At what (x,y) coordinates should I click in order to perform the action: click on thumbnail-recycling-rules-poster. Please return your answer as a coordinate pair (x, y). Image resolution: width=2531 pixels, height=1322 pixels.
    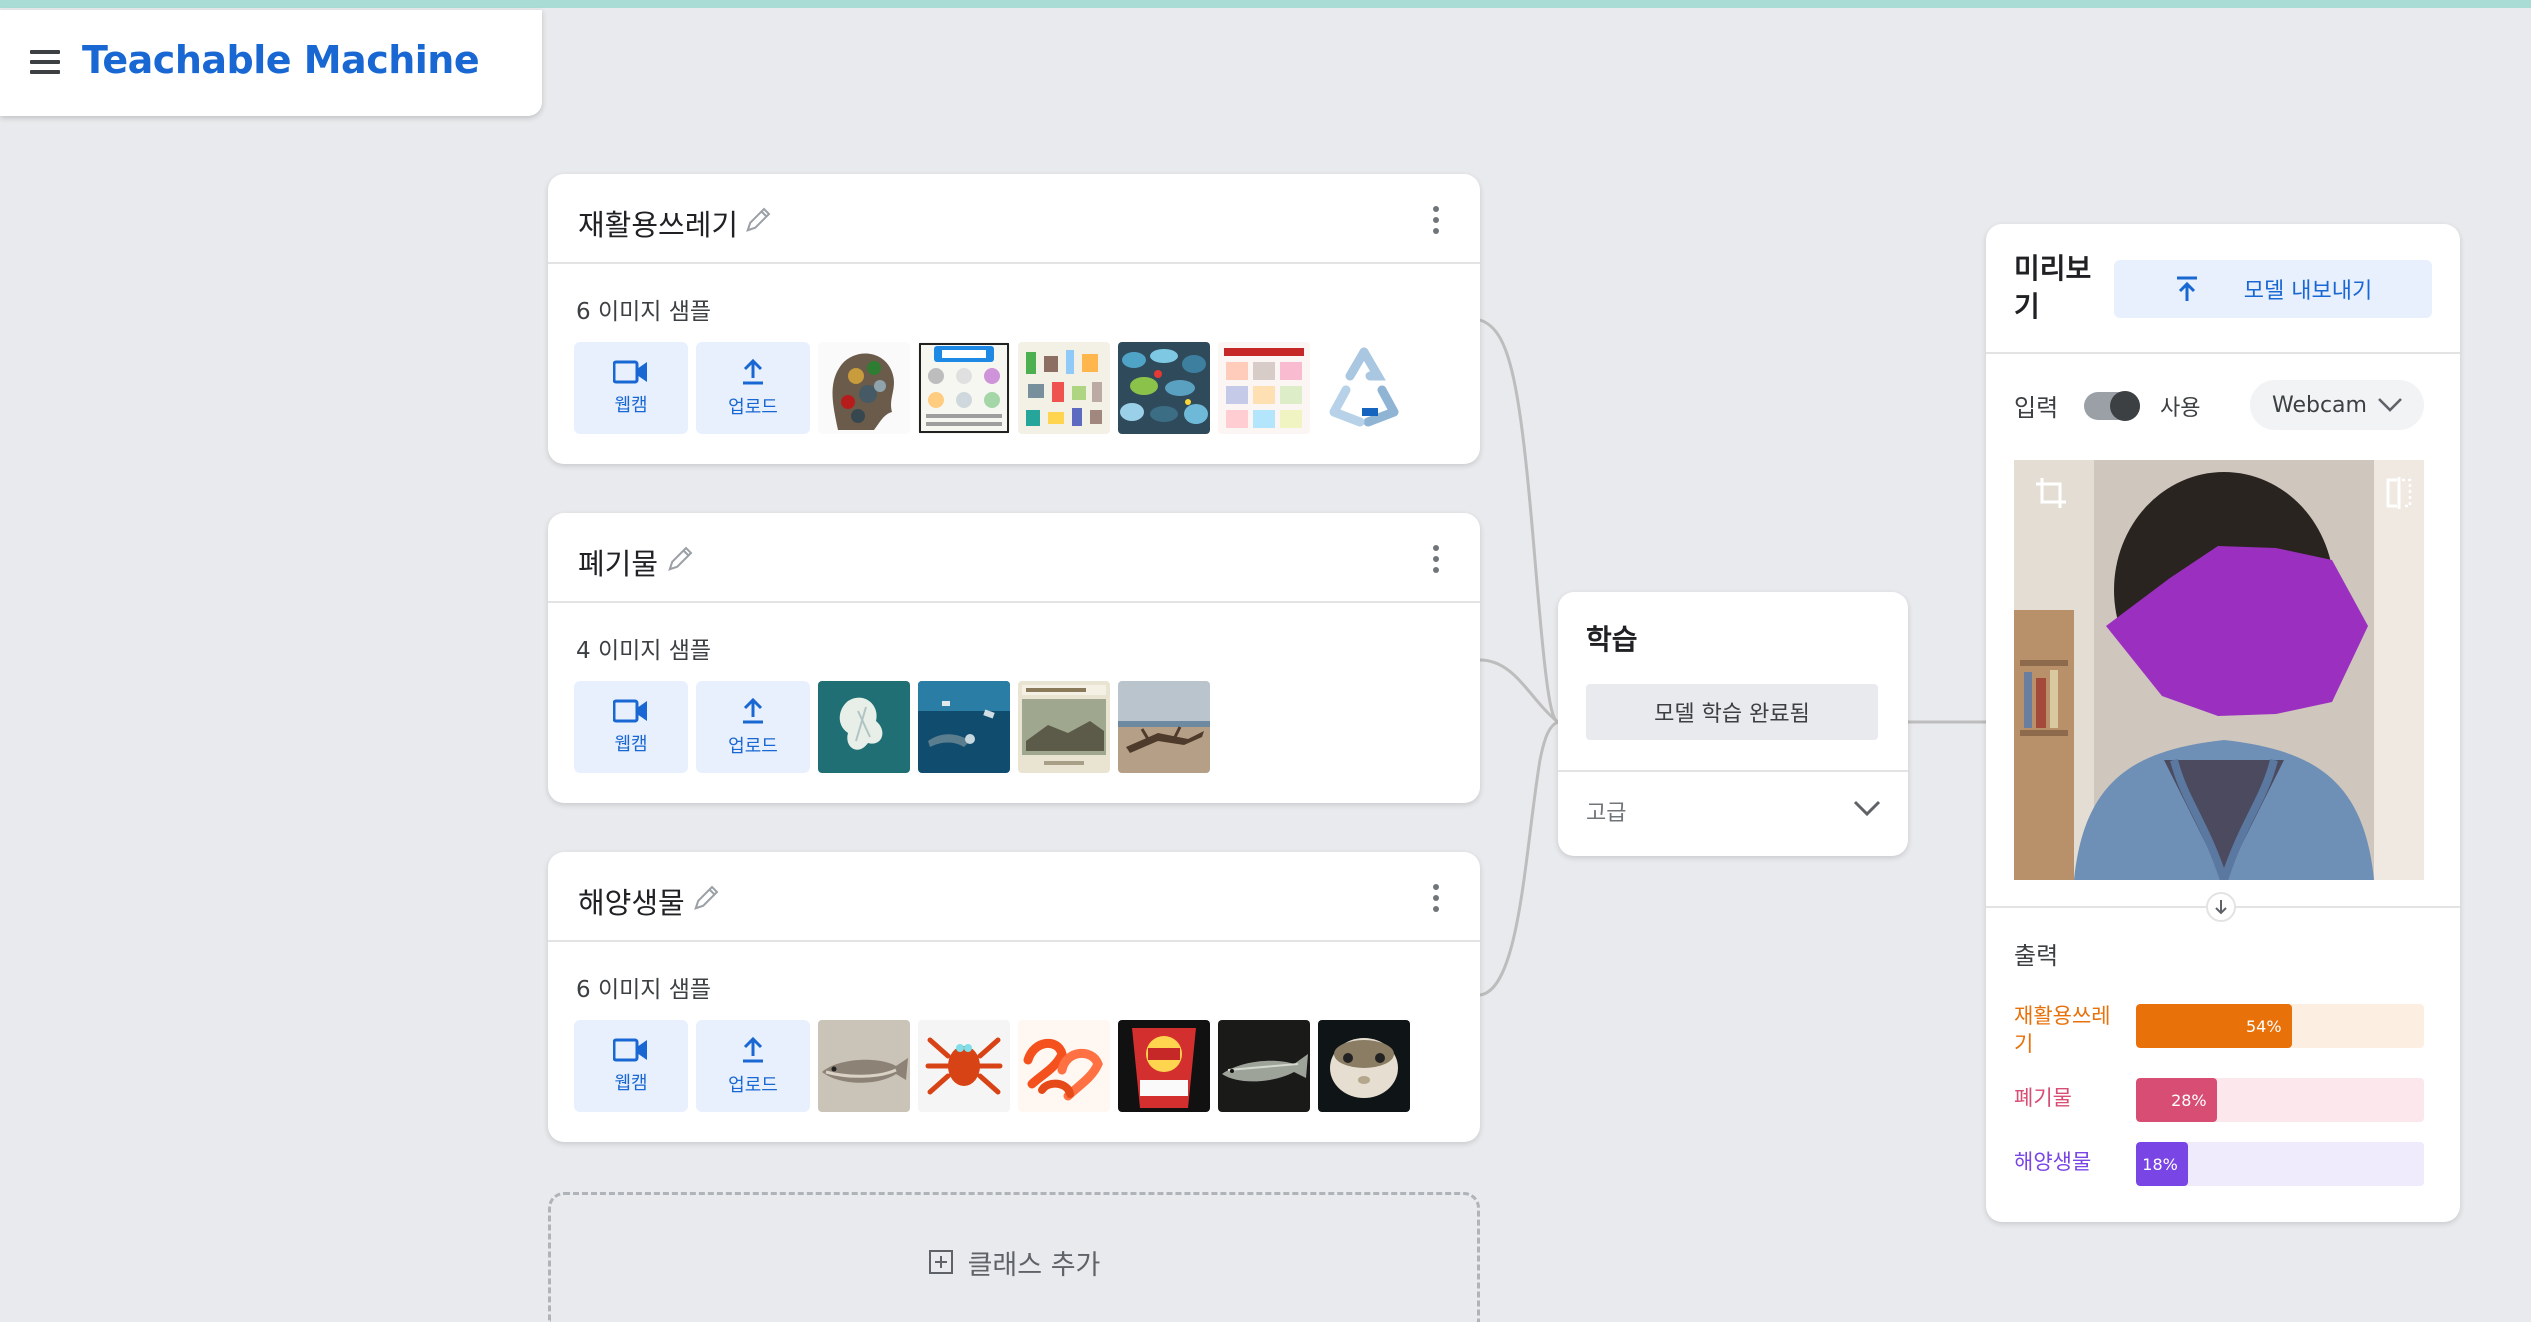
    Looking at the image, I should click on (1264, 388).